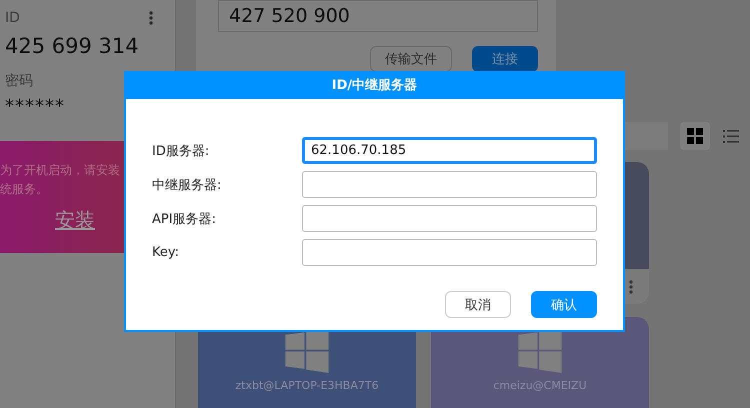 The width and height of the screenshot is (750, 408). Describe the element at coordinates (184, 219) in the screenshot. I see `field-label: API服务器:` at that location.